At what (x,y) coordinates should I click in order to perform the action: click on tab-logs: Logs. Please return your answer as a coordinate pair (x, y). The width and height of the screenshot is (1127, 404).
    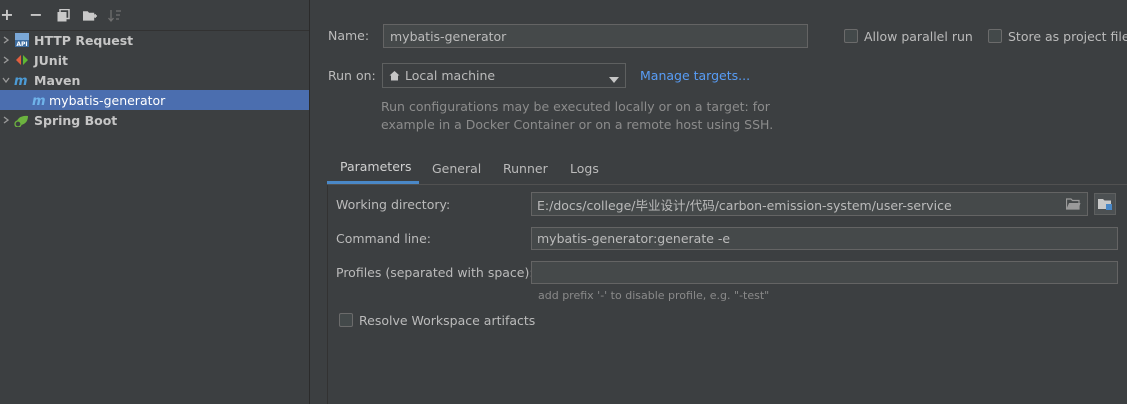
    Looking at the image, I should click on (584, 168).